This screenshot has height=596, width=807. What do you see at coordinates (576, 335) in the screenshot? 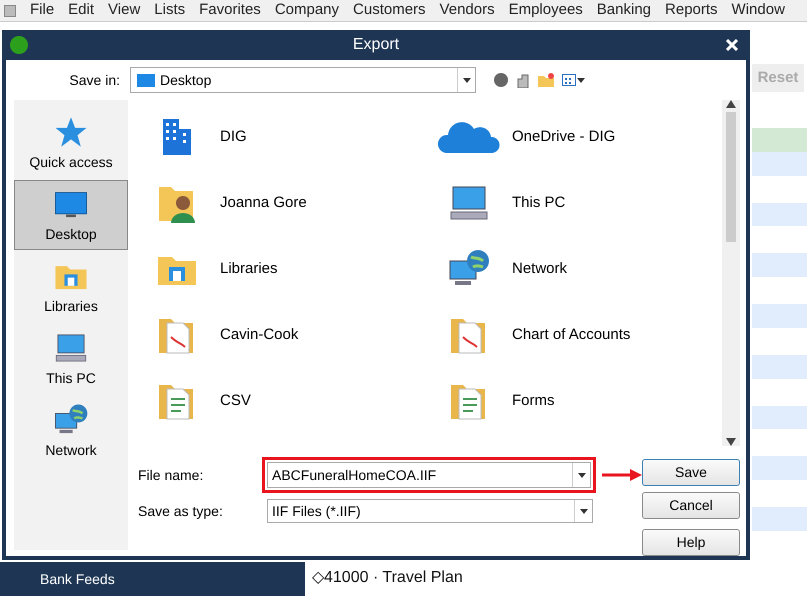
I see `folder-entry: Chart of Accounts` at bounding box center [576, 335].